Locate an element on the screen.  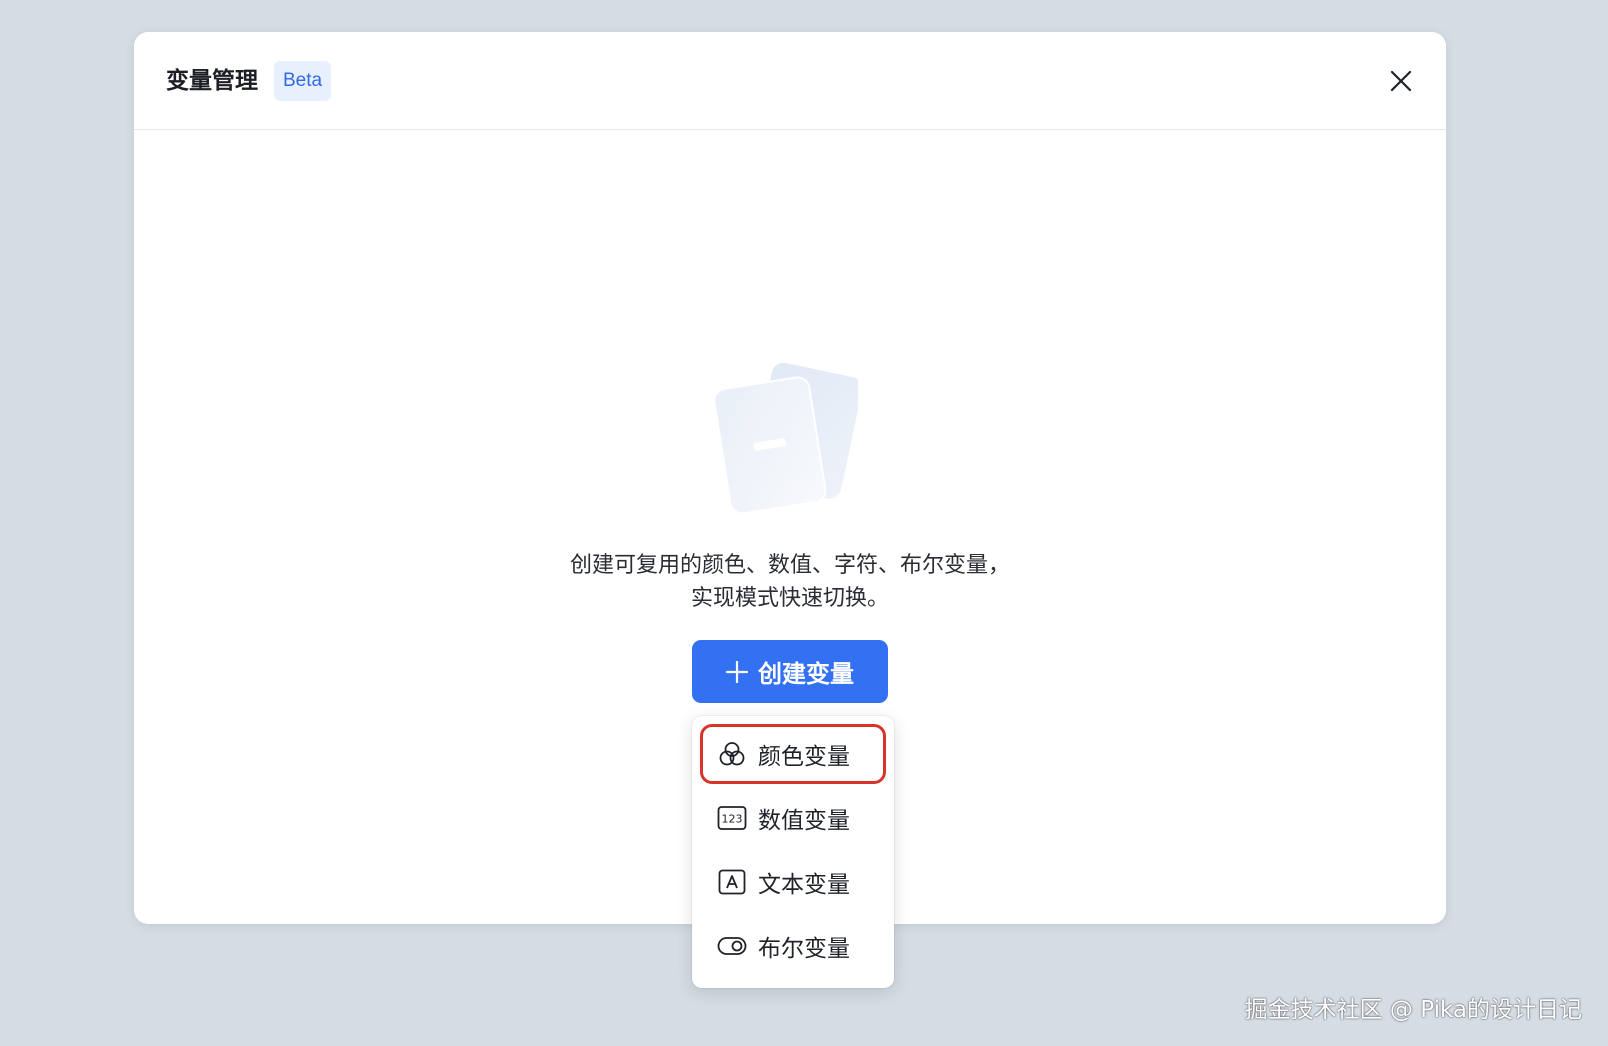
menu-item-label: 数值变量 is located at coordinates (804, 821).